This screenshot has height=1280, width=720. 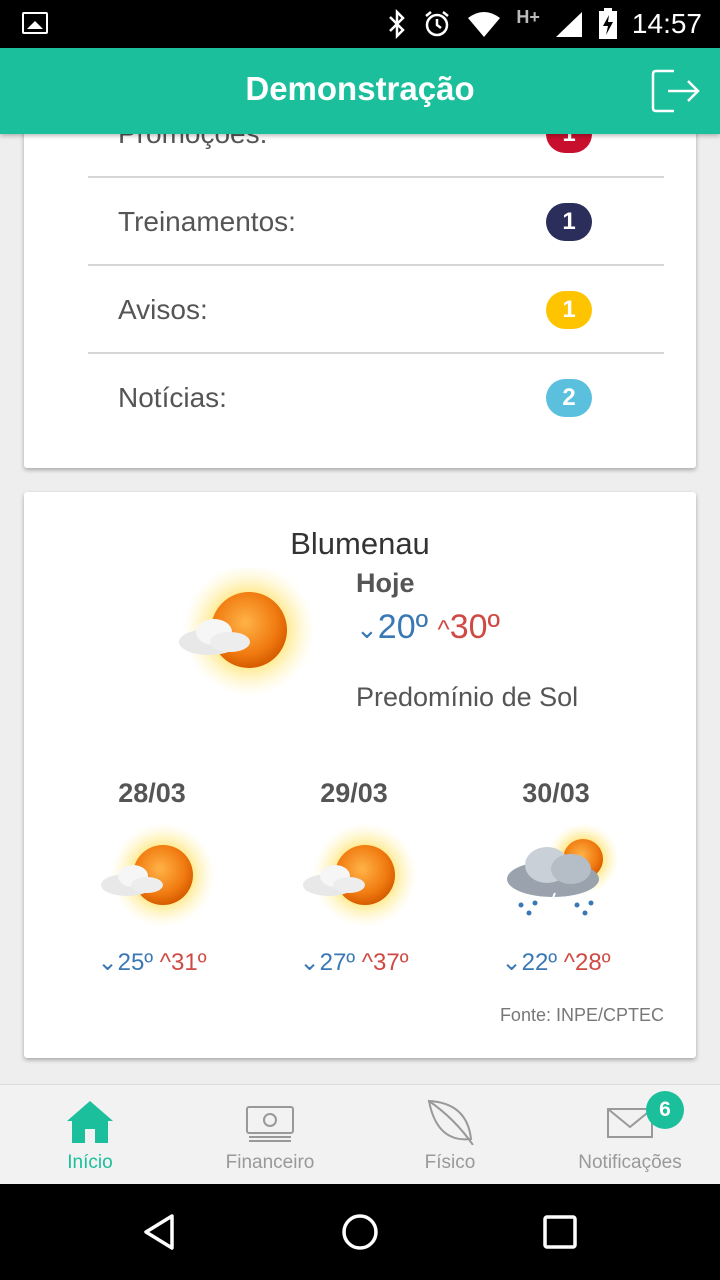 I want to click on max-temp: ^37º, so click(x=385, y=962).